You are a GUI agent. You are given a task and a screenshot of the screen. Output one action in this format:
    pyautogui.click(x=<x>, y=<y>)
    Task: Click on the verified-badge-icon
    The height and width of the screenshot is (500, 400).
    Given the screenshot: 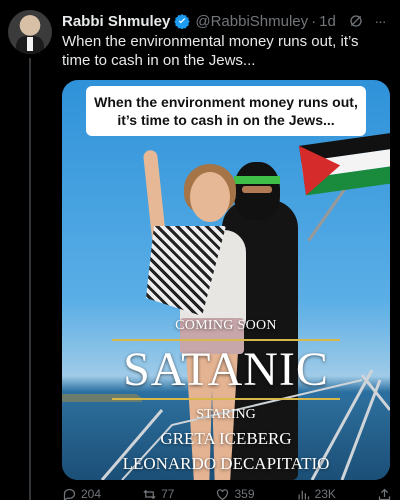 What is the action you would take?
    pyautogui.click(x=182, y=21)
    